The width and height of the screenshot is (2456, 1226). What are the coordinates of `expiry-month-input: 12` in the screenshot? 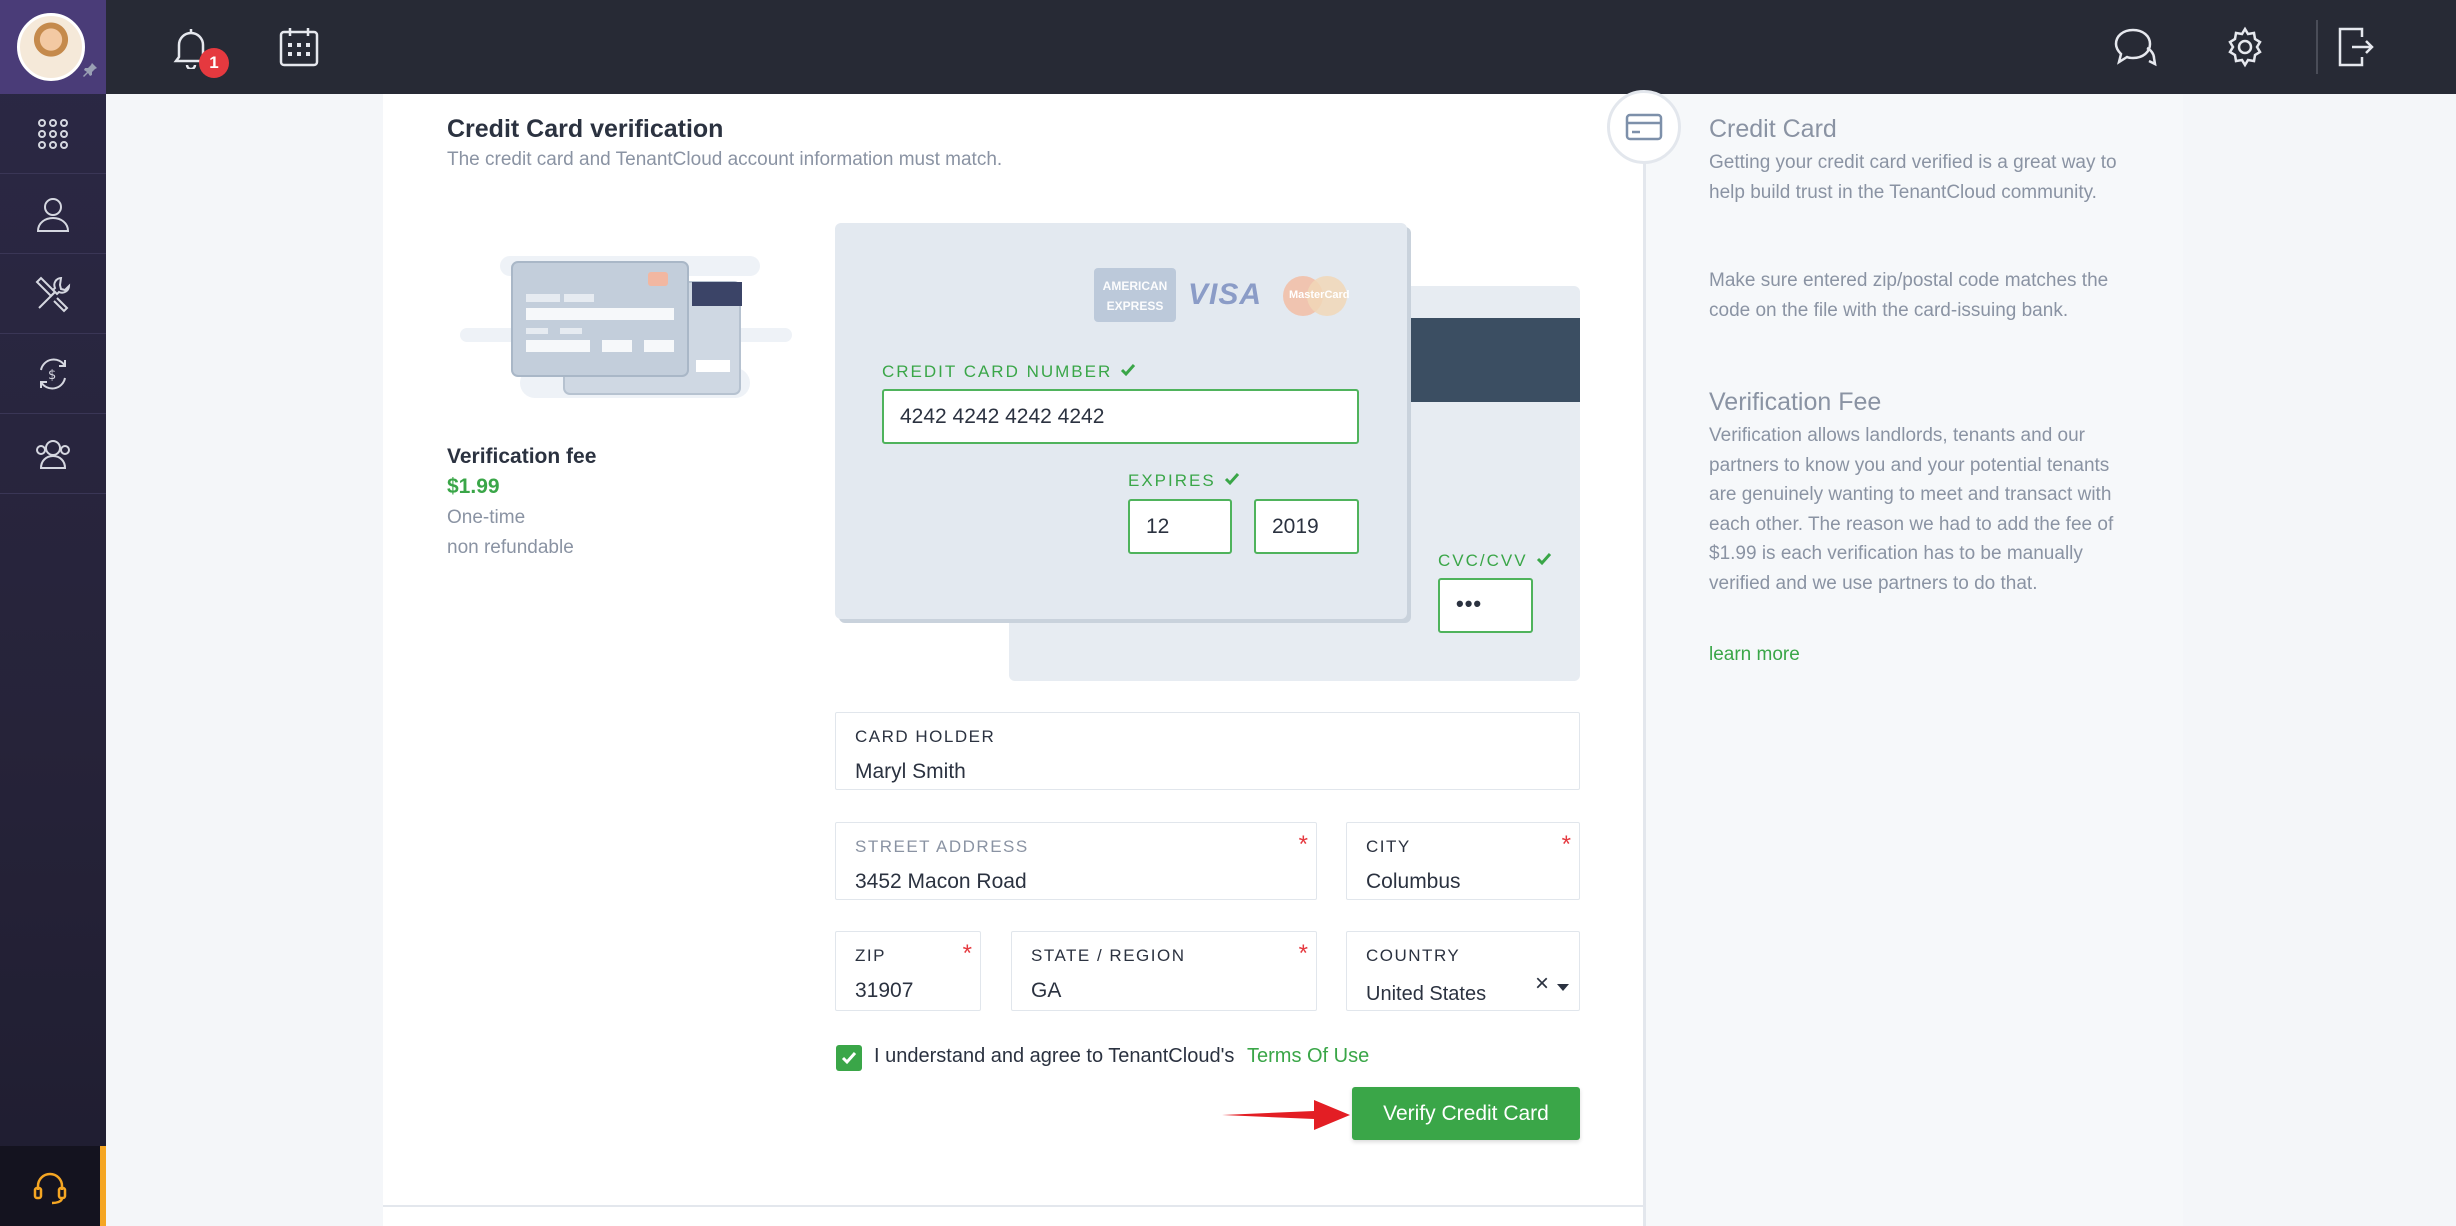 It's located at (1180, 526).